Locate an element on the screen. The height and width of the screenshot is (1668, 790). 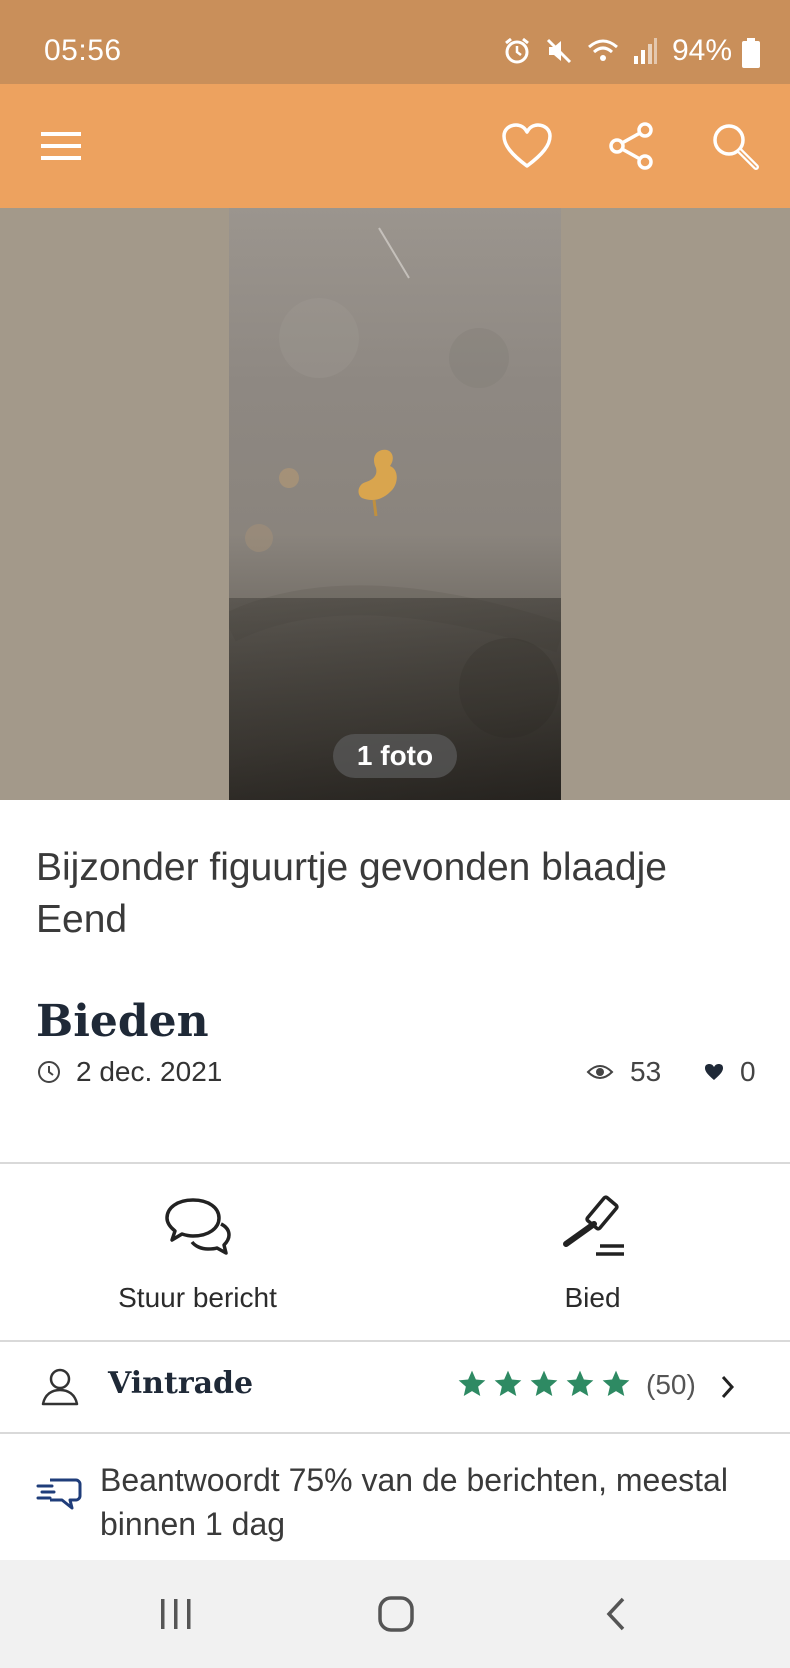
send-message-label: Stuur bericht is located at coordinates (197, 1297).